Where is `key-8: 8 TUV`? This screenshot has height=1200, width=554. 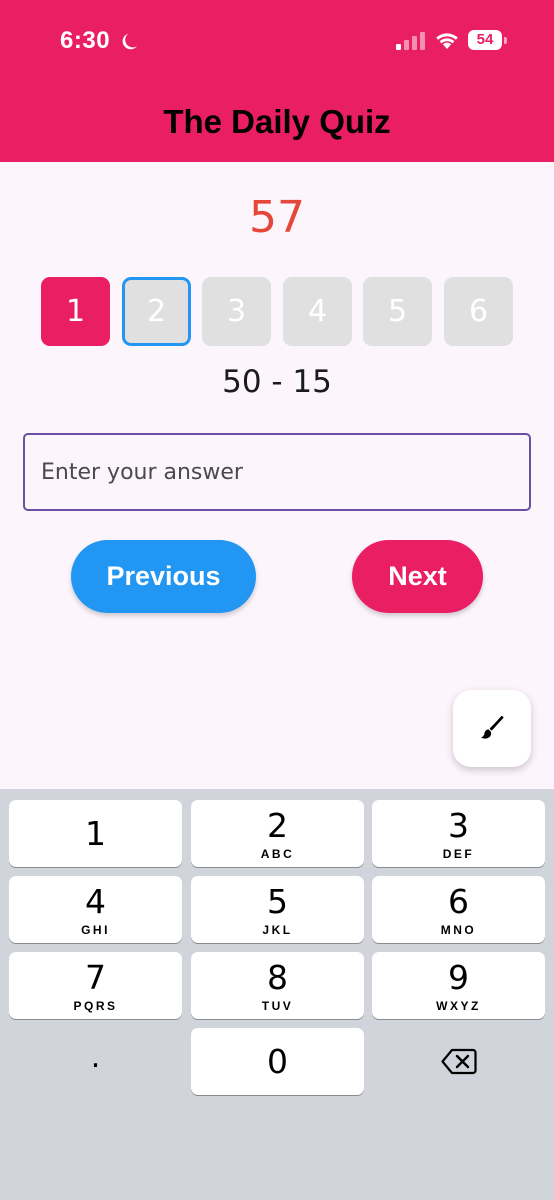 key-8: 8 TUV is located at coordinates (277, 985).